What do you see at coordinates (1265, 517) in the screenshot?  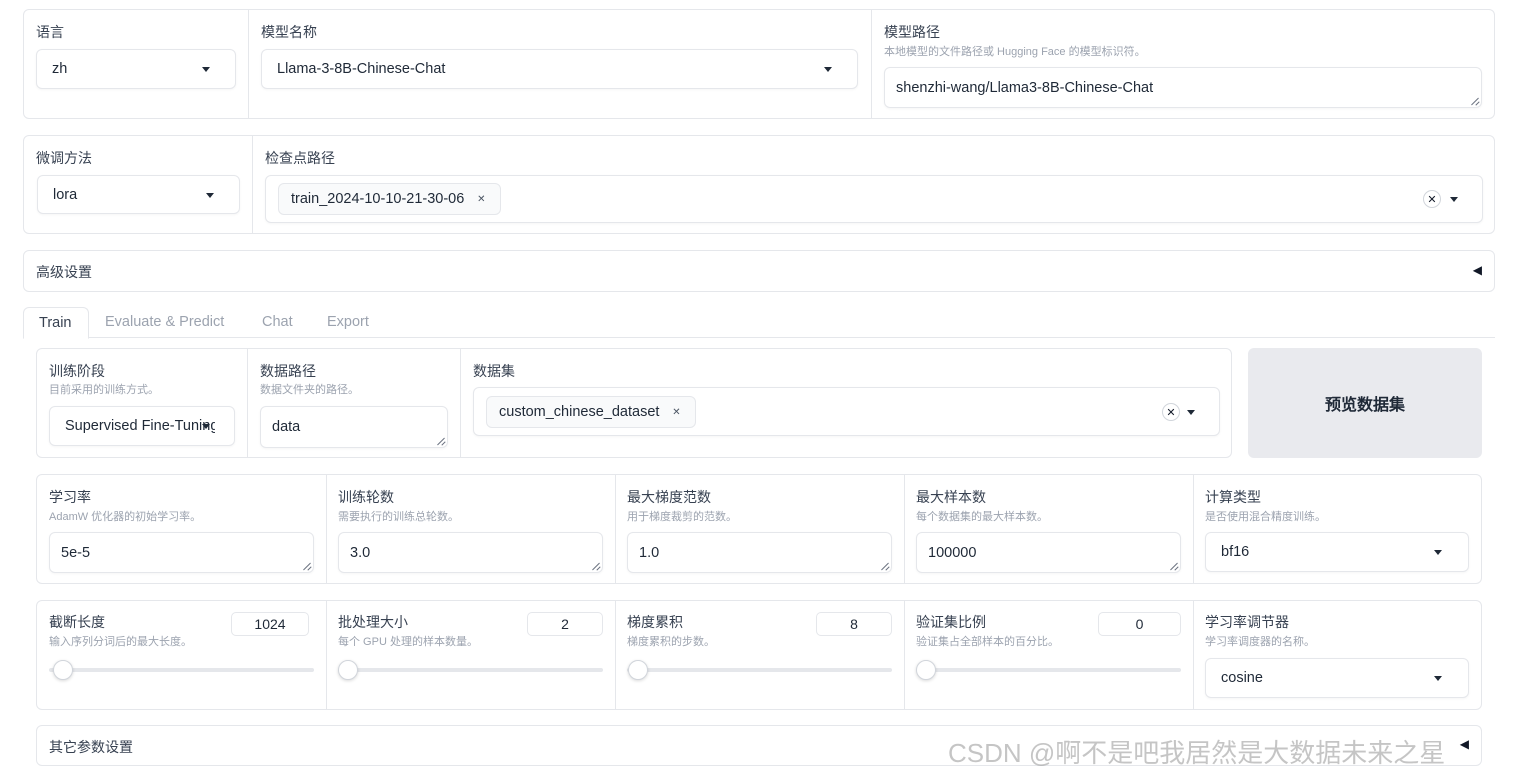 I see `compute-type-description: 是否使用混合精度训练。` at bounding box center [1265, 517].